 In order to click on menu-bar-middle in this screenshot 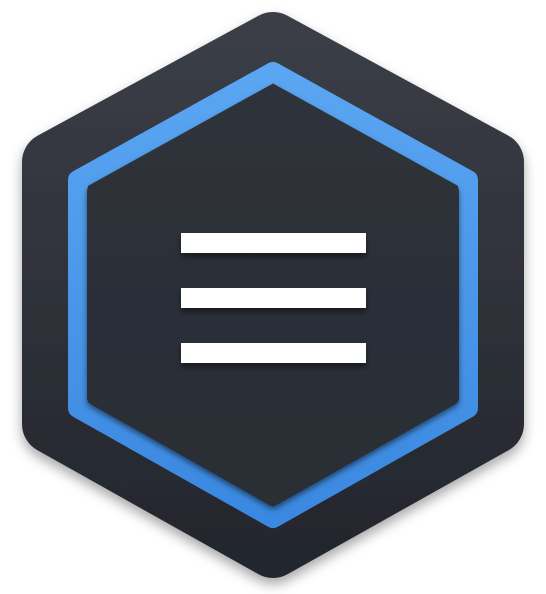, I will do `click(273, 298)`.